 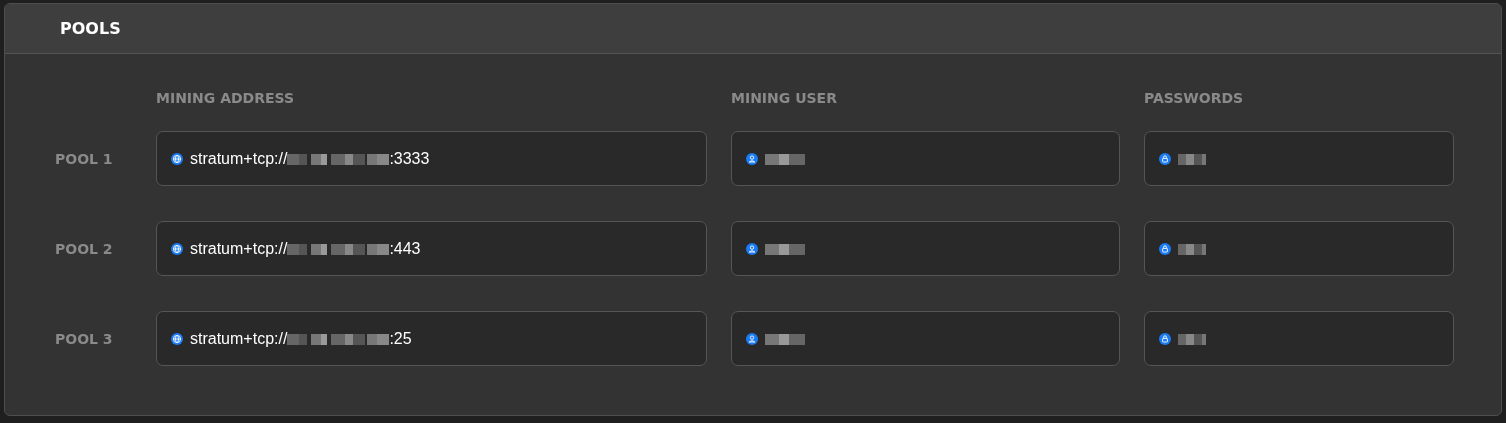 I want to click on address-field: stratum+tcp:// :25, so click(x=431, y=338).